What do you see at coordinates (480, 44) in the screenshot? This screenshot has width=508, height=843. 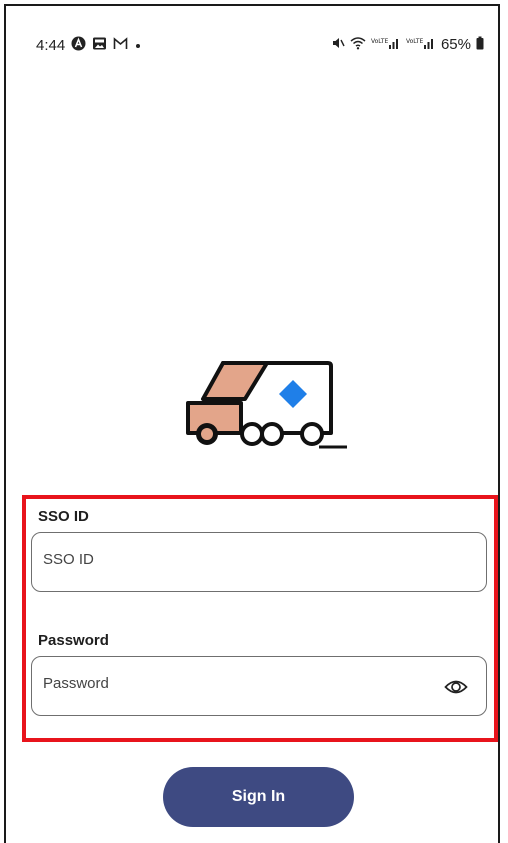 I see `battery-icon` at bounding box center [480, 44].